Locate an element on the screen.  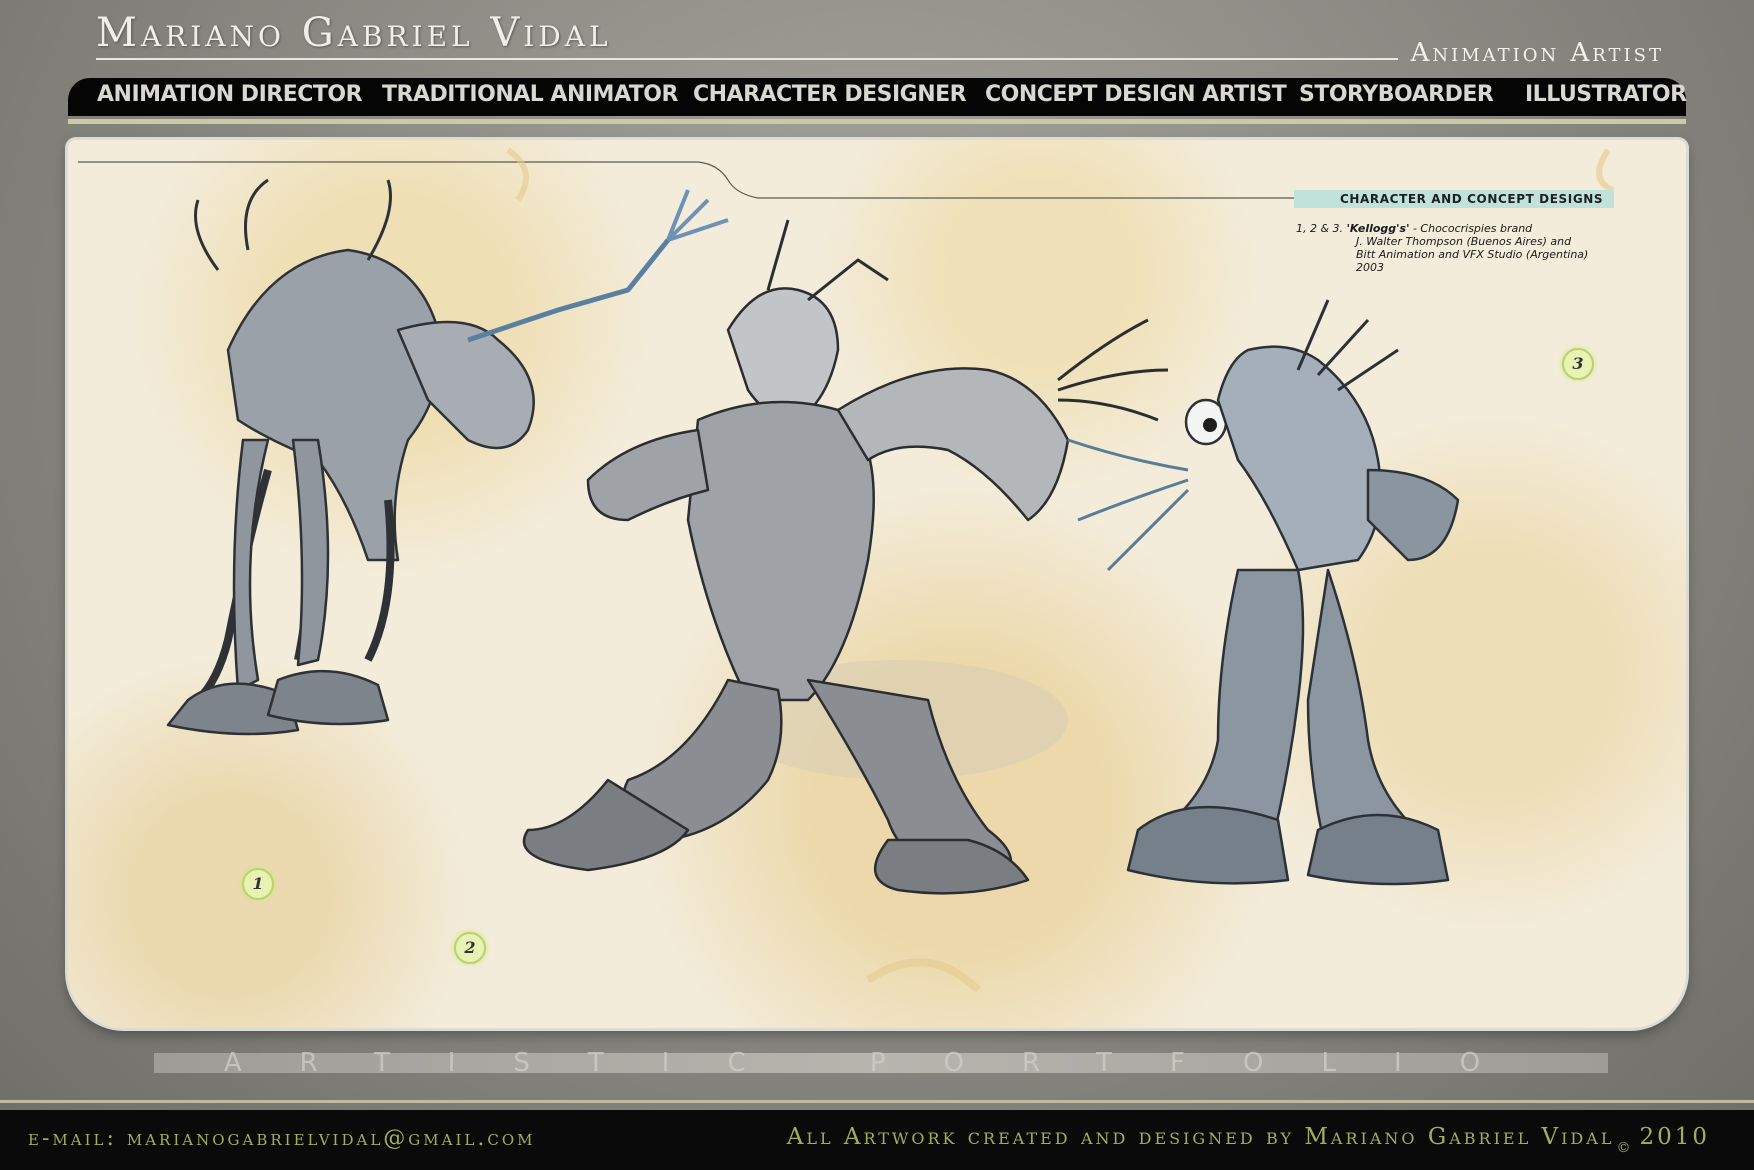
header-rule is located at coordinates (747, 59).